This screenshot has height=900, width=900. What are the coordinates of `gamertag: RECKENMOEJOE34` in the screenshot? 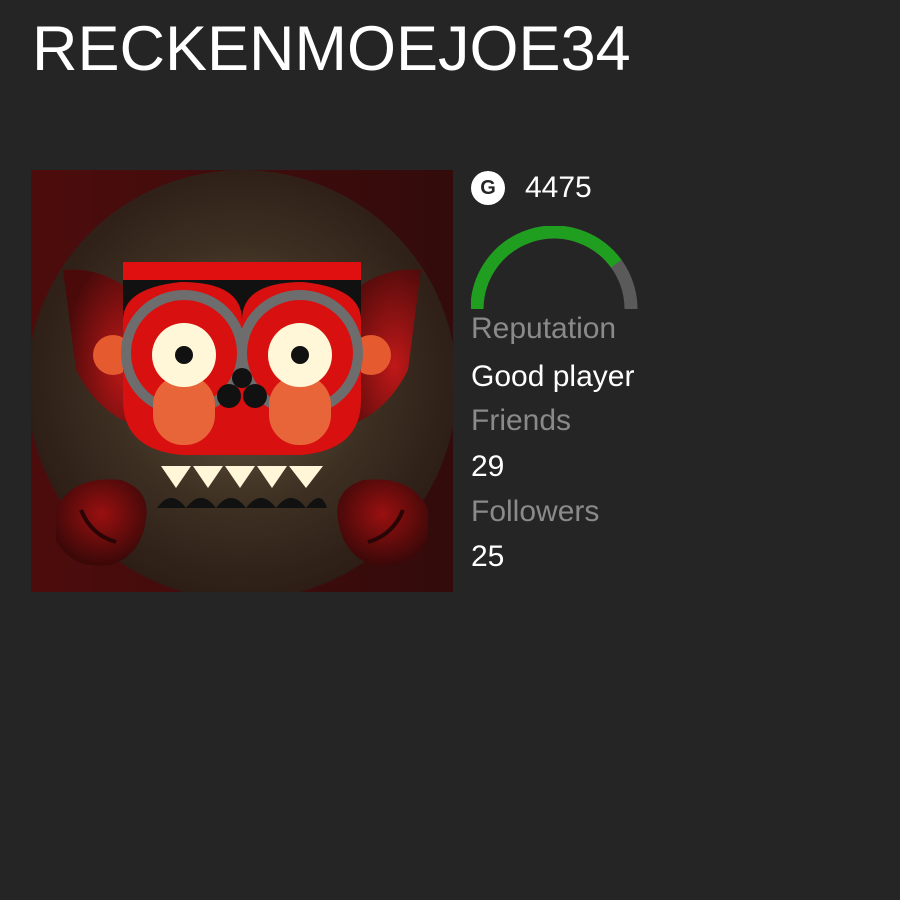 It's located at (331, 49).